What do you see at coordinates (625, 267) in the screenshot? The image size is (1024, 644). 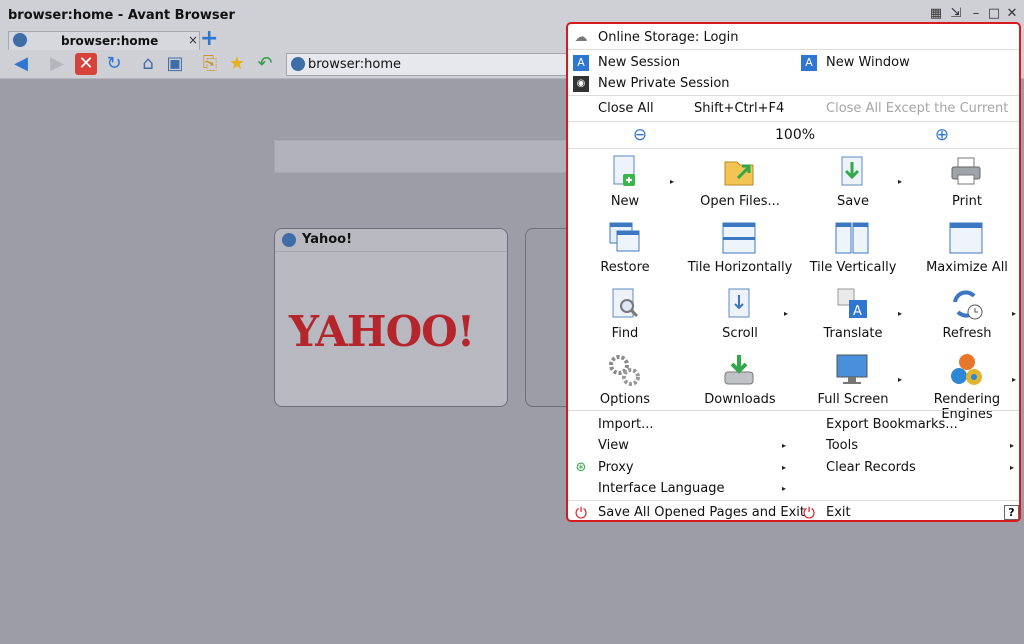 I see `grid-label: Restore` at bounding box center [625, 267].